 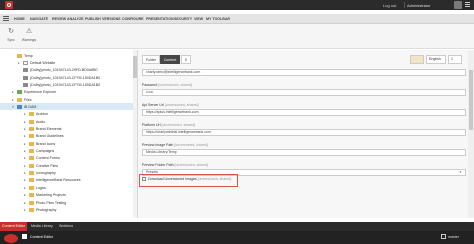 What do you see at coordinates (66, 55) in the screenshot?
I see `tree-item: Temp` at bounding box center [66, 55].